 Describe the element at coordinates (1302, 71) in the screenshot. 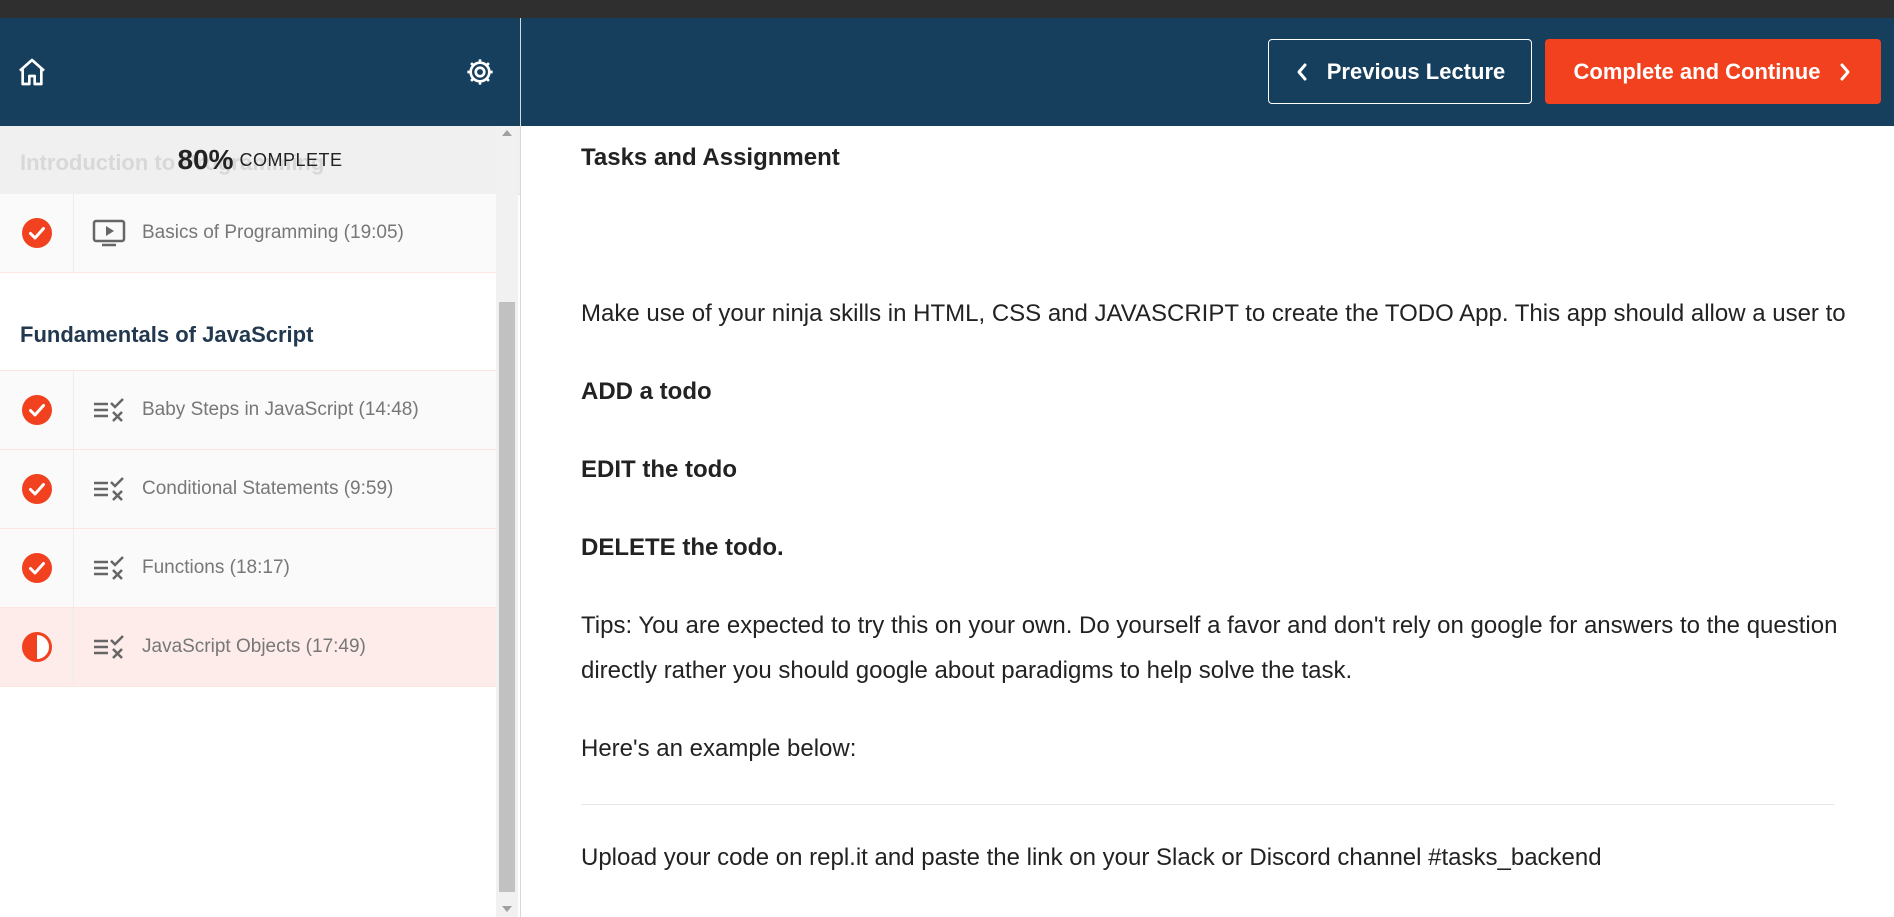

I see `chevron-left-icon` at that location.